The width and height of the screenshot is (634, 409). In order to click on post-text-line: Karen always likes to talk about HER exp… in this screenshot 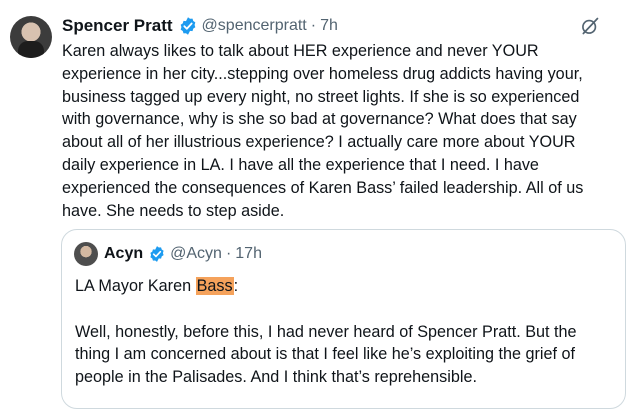, I will do `click(300, 51)`.